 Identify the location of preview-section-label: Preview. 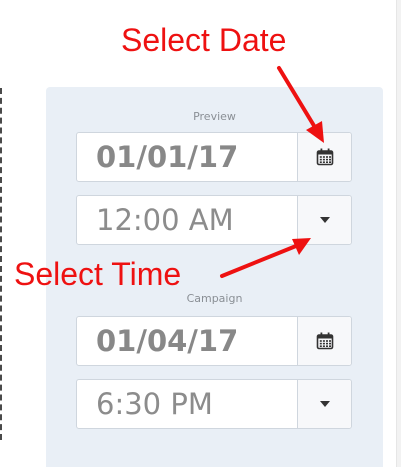
(214, 116).